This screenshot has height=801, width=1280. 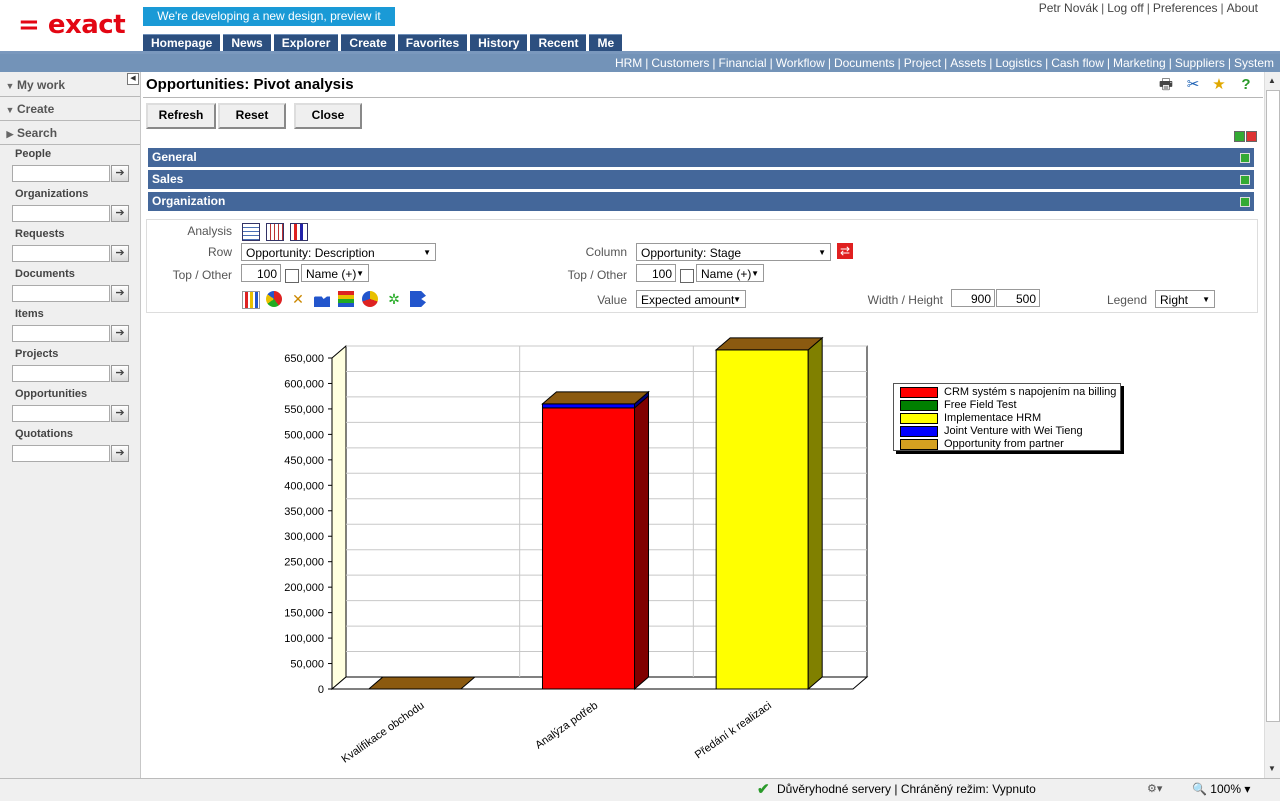 What do you see at coordinates (299, 232) in the screenshot?
I see `chart-view-icon` at bounding box center [299, 232].